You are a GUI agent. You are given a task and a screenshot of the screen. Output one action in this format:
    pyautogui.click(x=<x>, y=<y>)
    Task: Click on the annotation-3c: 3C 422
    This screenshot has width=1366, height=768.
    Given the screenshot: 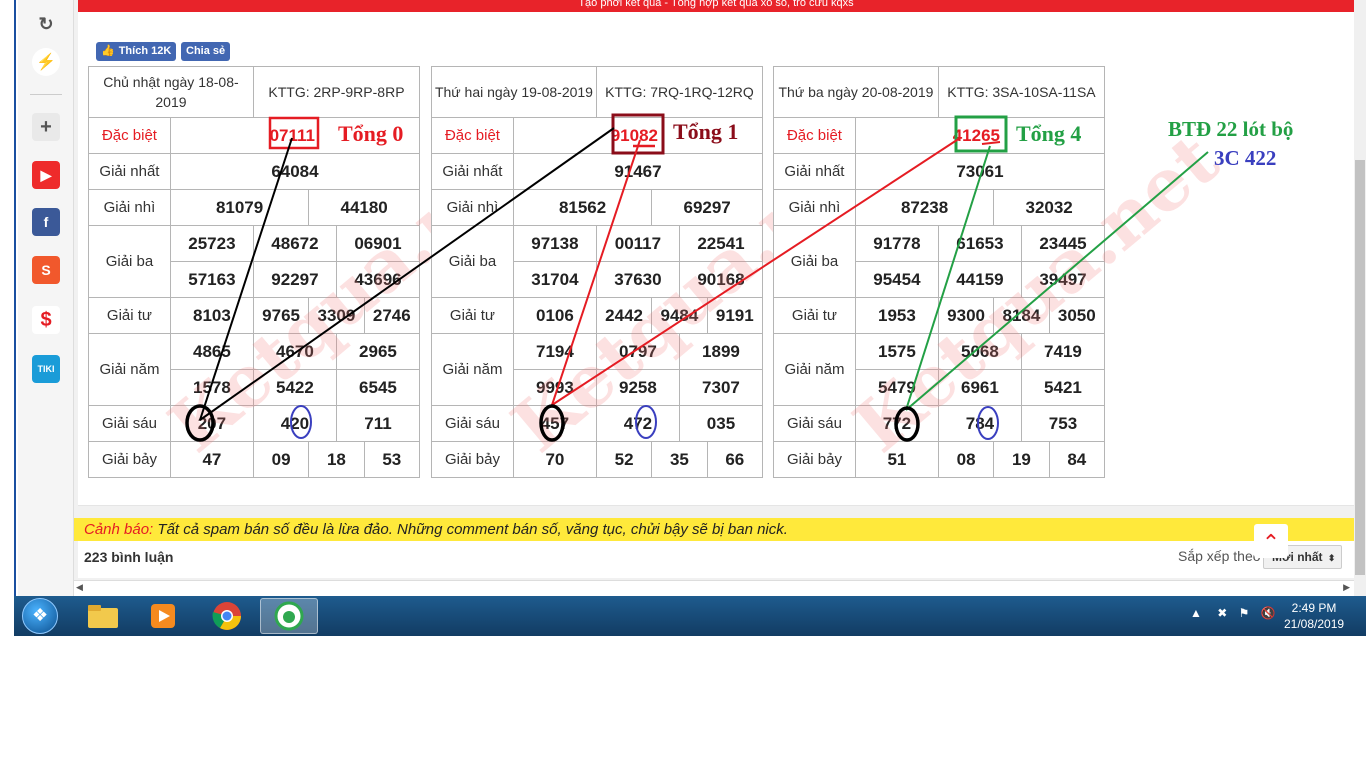 What is the action you would take?
    pyautogui.click(x=1245, y=158)
    